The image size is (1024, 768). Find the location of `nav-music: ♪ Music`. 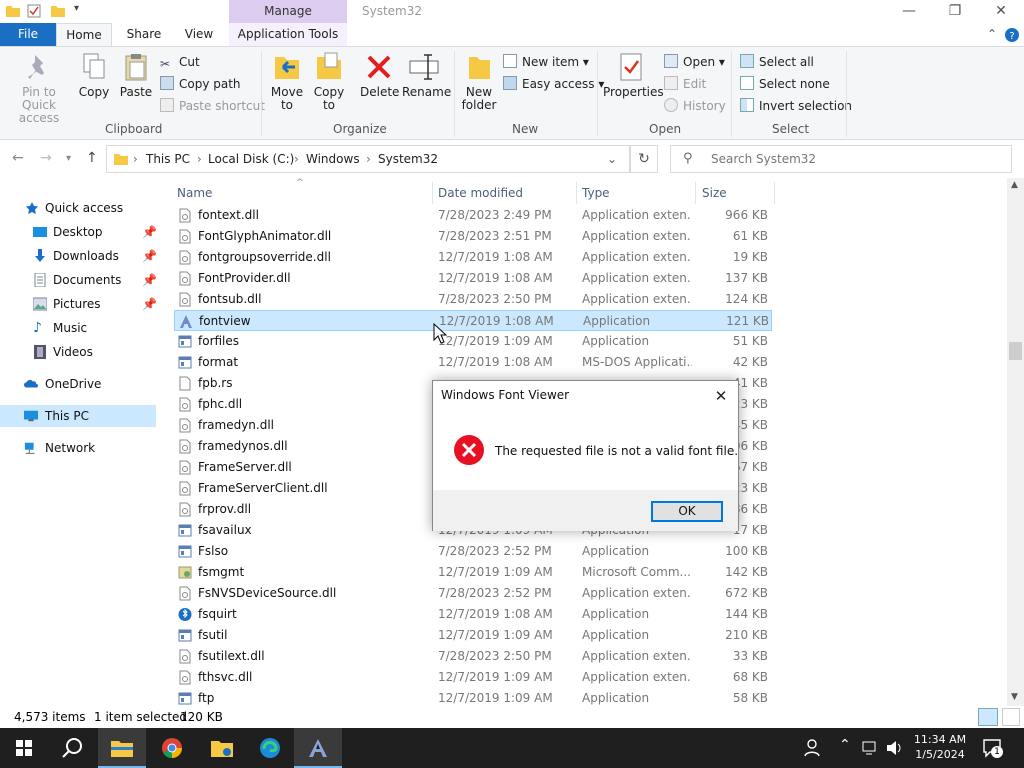

nav-music: ♪ Music is located at coordinates (78, 328).